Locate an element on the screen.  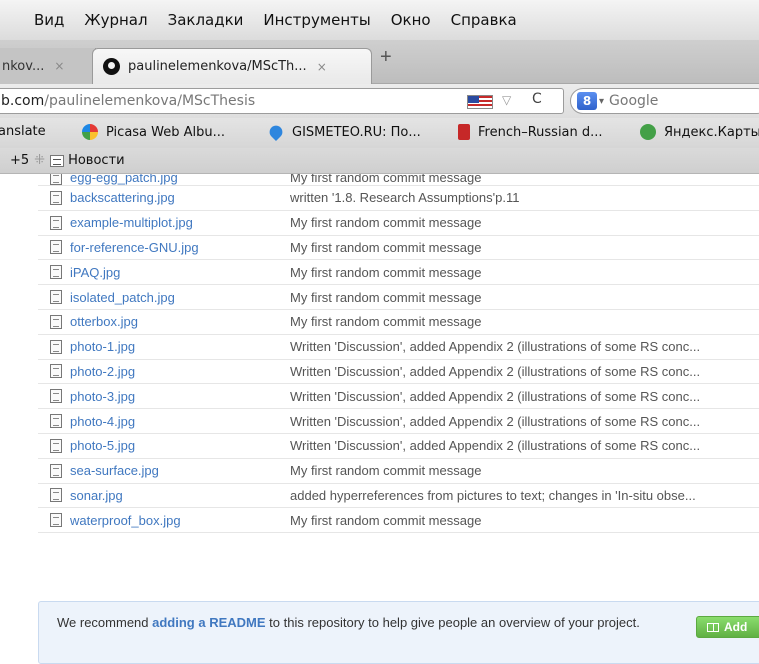
reload-icon: C is located at coordinates (537, 99).